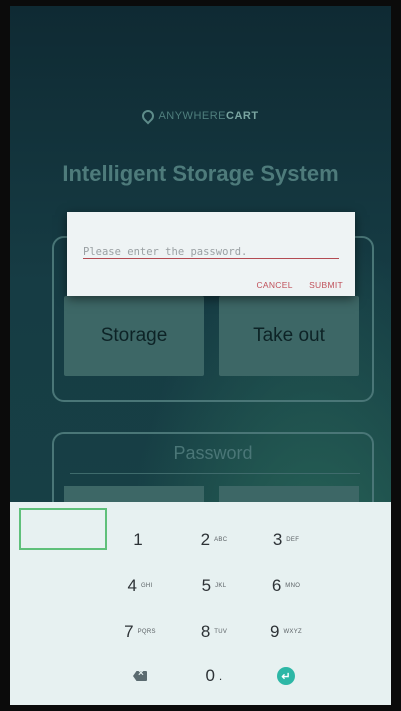 Image resolution: width=401 pixels, height=711 pixels. Describe the element at coordinates (292, 632) in the screenshot. I see `key-letters: WXYZ` at that location.